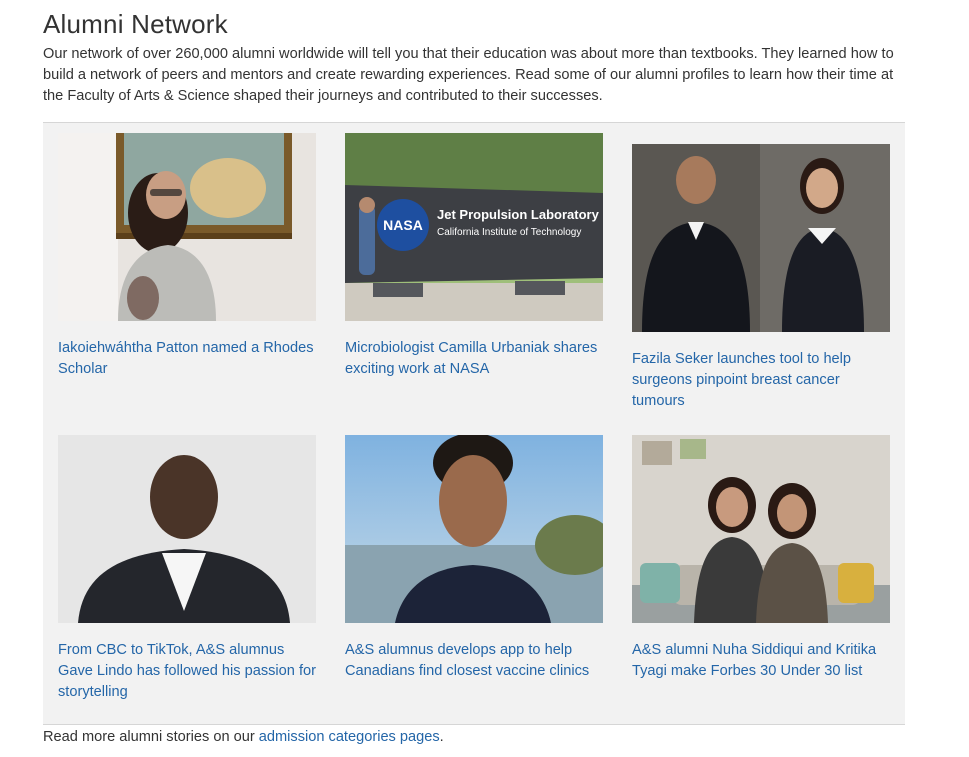 The image size is (969, 757). Describe the element at coordinates (441, 737) in the screenshot. I see `footer-suffix: .` at that location.